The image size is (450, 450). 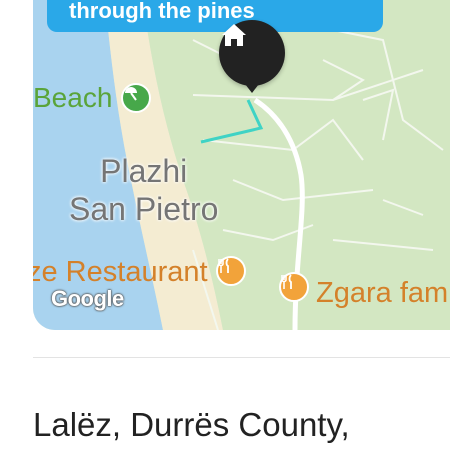 I want to click on google-attribution-logo: Google, so click(x=87, y=298).